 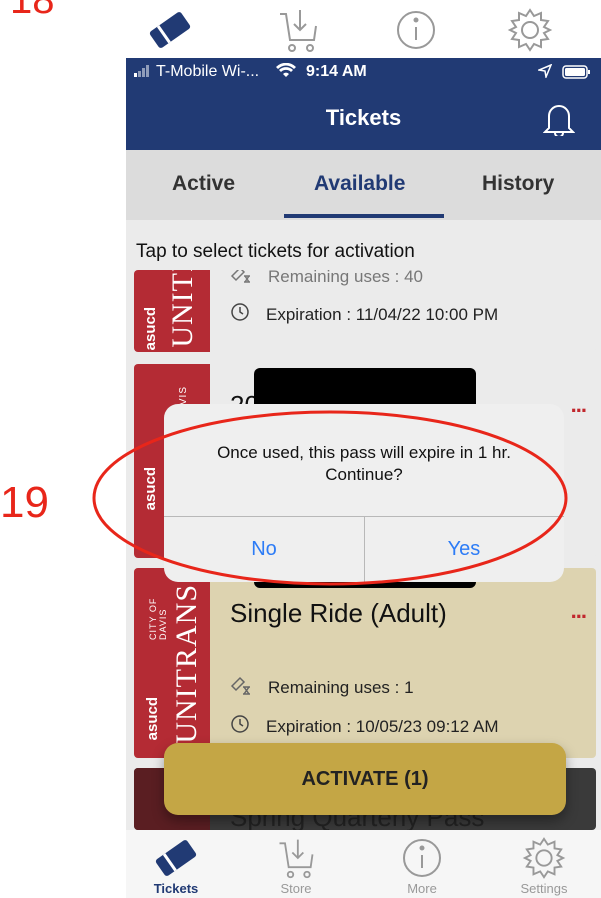 I want to click on ticket-title: Single Ride (Adult), so click(x=338, y=613).